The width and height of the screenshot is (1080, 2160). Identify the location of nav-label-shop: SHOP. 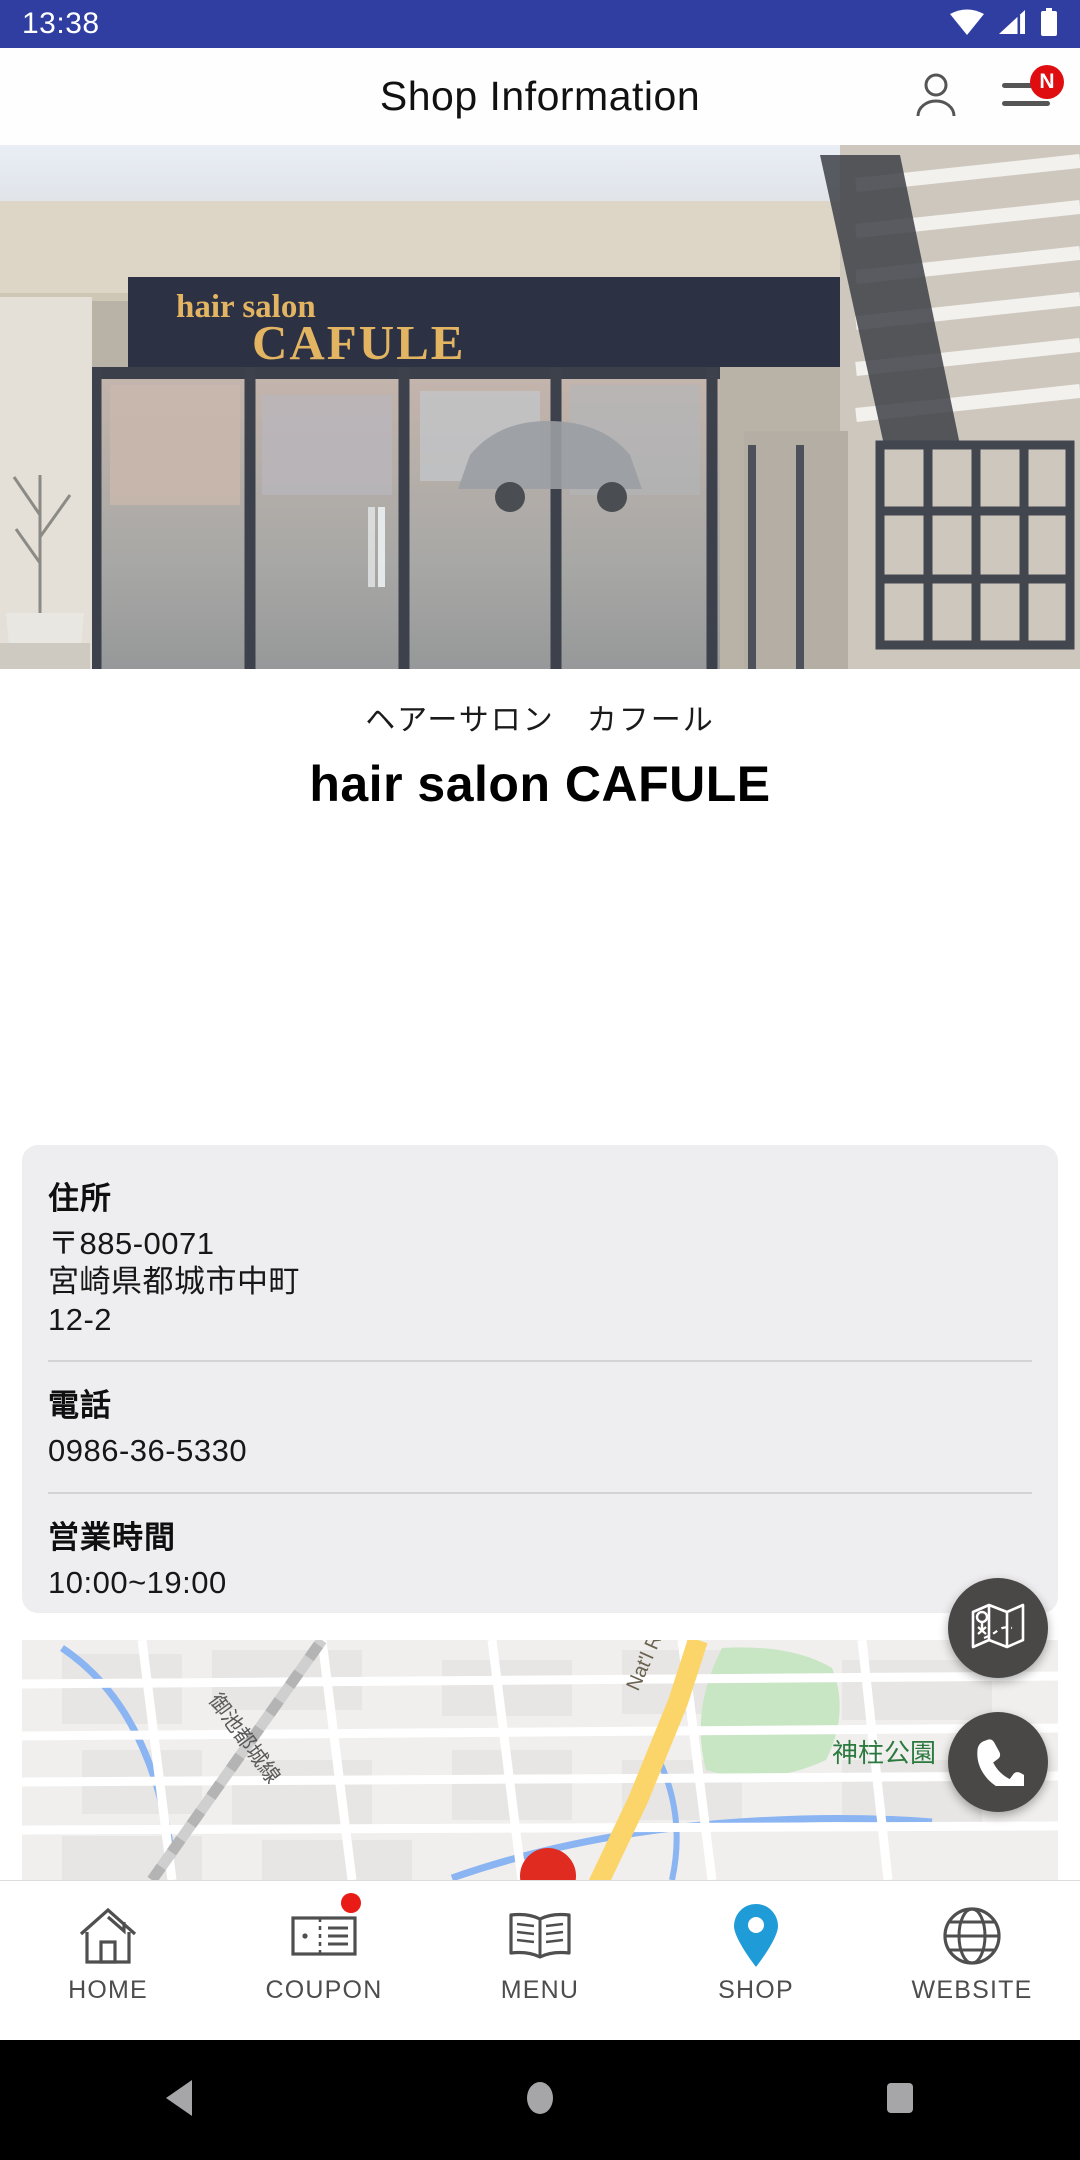
(756, 1990).